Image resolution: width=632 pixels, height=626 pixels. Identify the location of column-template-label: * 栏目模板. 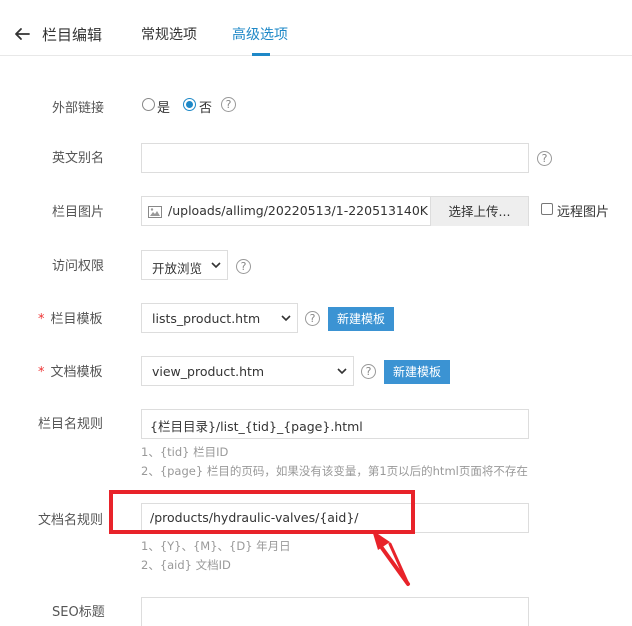
(70, 319).